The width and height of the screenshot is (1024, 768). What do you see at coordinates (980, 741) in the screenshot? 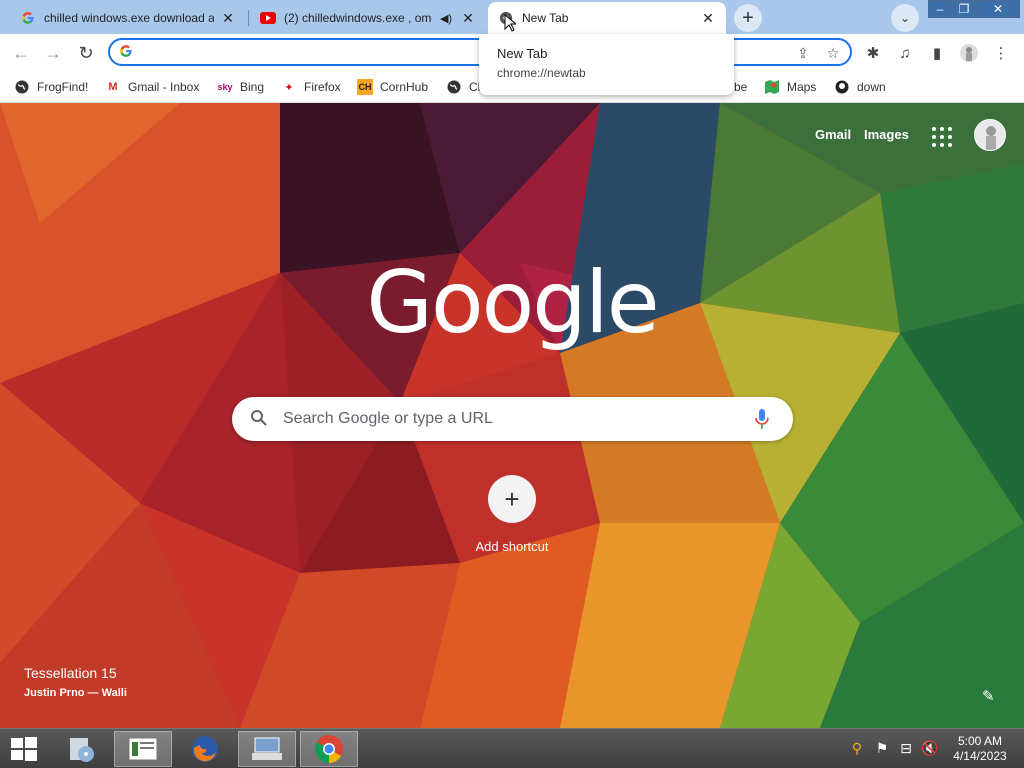
I see `clock-time: 5:00 AM` at bounding box center [980, 741].